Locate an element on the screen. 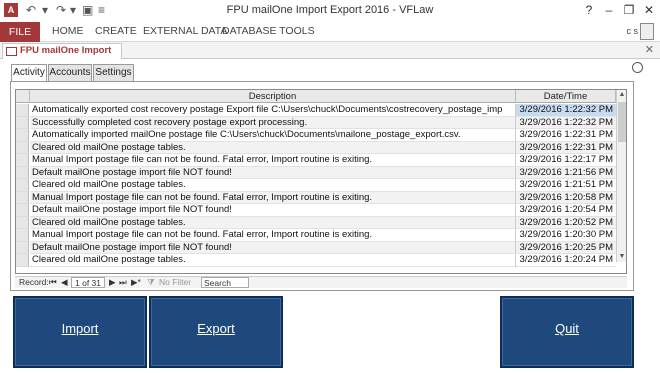 The height and width of the screenshot is (373, 660). document-tab: FPU mailOne Import Export is located at coordinates (62, 56).